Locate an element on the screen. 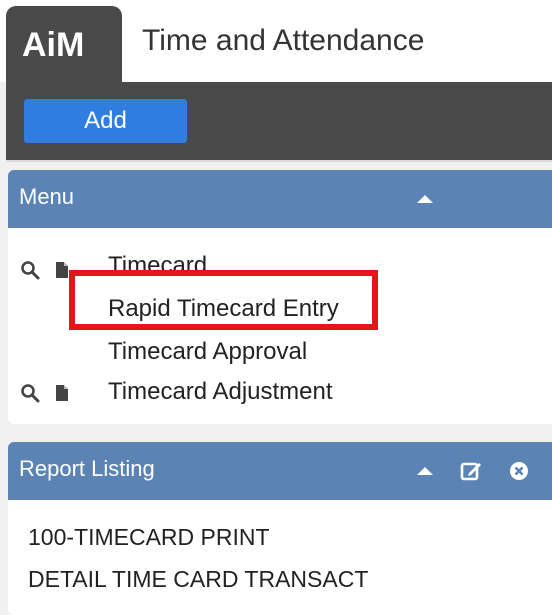  report-item-timecard-print: 100-TIMECARD PRINT is located at coordinates (149, 537).